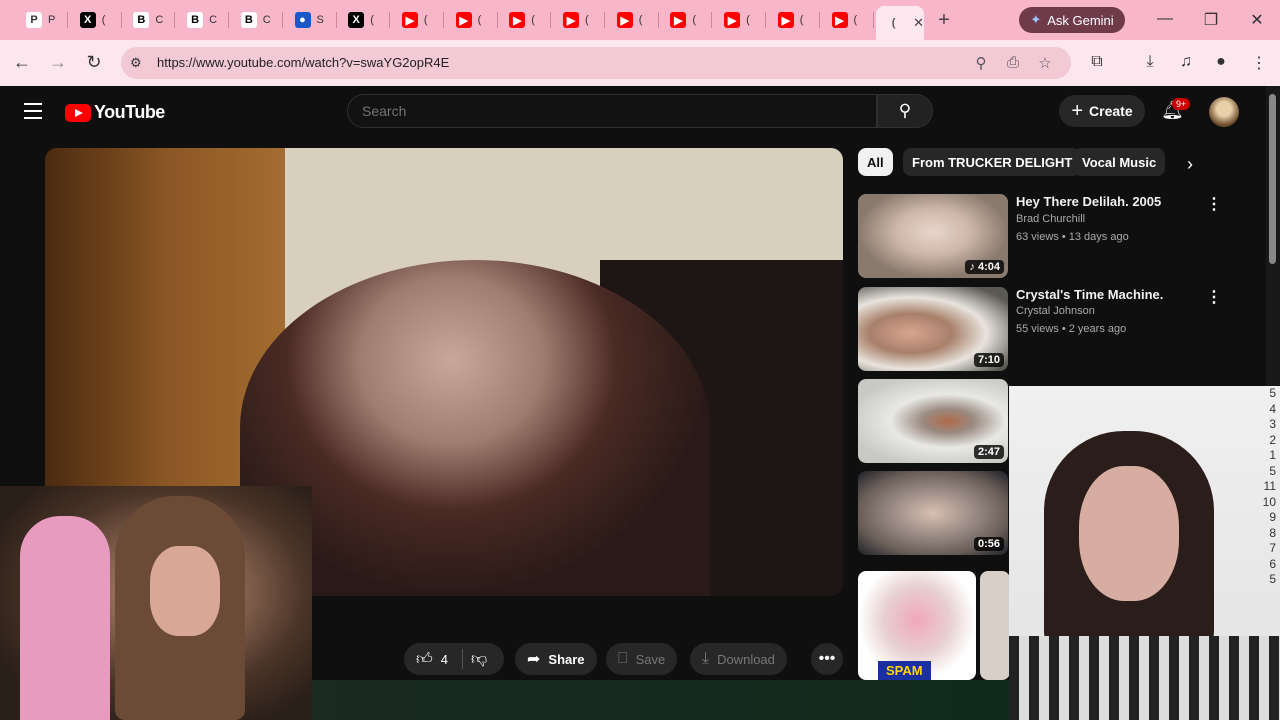 The image size is (1280, 720). Describe the element at coordinates (1257, 20) in the screenshot. I see `close-window-icon: ✕` at that location.